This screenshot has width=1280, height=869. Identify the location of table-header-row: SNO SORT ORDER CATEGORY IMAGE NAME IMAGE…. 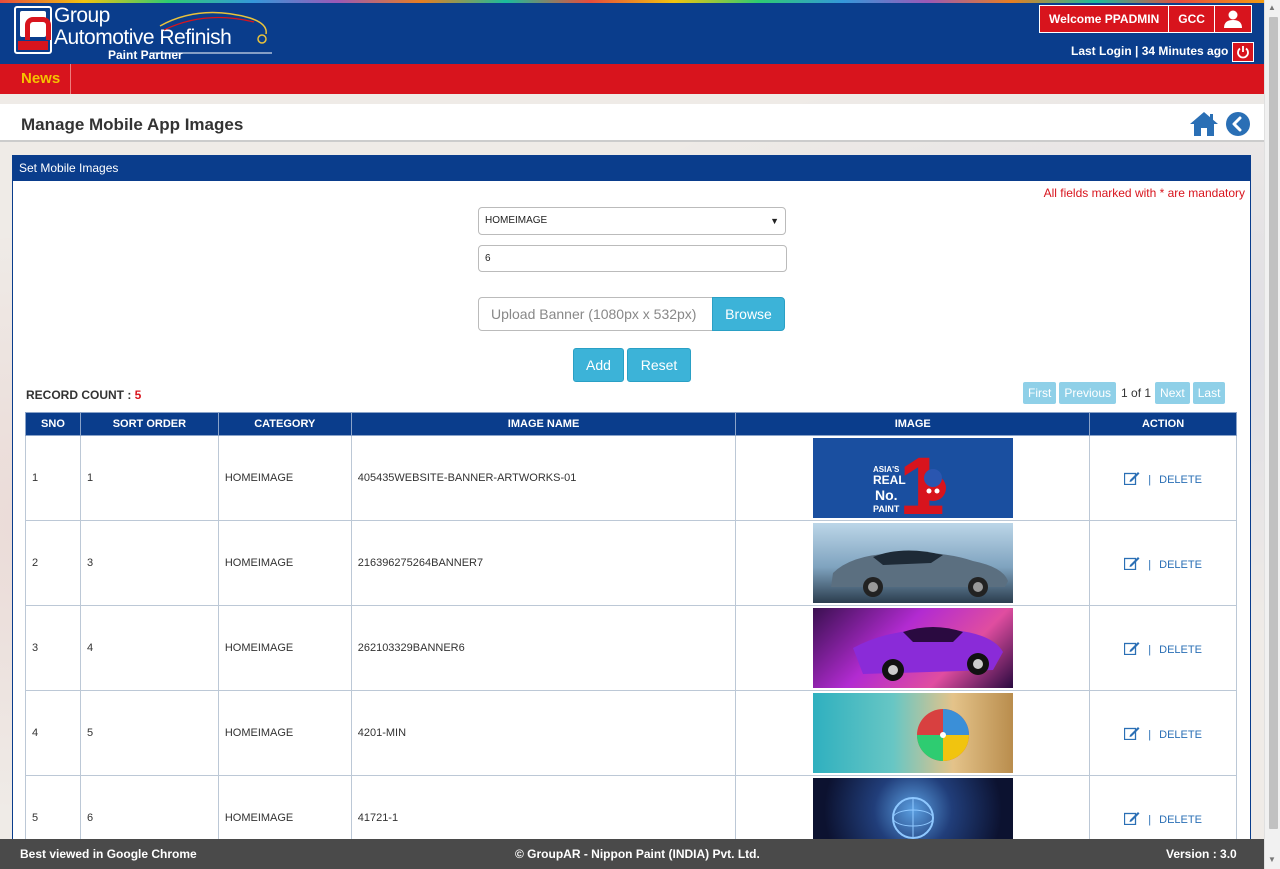
(631, 424).